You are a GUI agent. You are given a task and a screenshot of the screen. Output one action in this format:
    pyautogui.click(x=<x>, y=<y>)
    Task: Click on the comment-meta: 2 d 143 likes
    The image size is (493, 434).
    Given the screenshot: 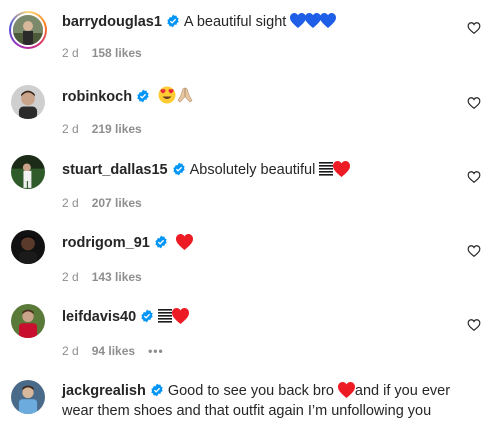 What is the action you would take?
    pyautogui.click(x=108, y=277)
    